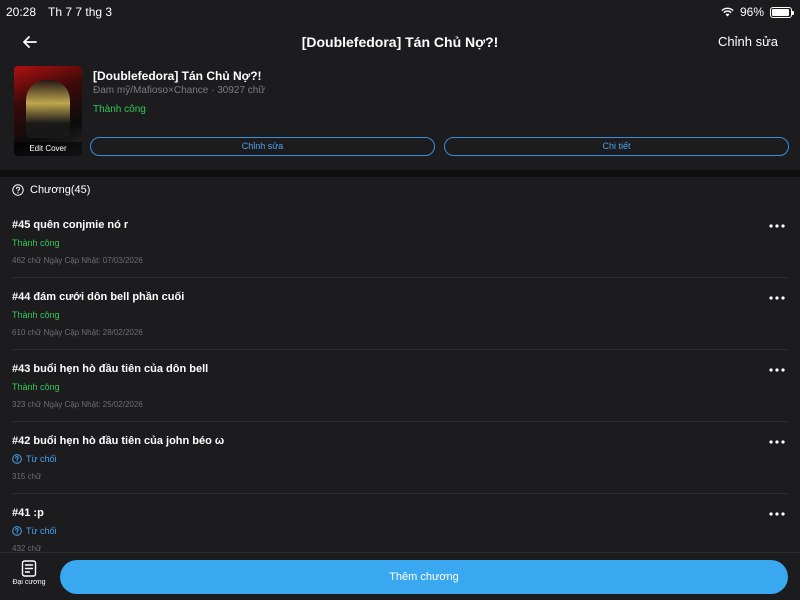  I want to click on book-meta: Đam mỹ/Mafioso×Chance · 30927 chữ, so click(179, 90).